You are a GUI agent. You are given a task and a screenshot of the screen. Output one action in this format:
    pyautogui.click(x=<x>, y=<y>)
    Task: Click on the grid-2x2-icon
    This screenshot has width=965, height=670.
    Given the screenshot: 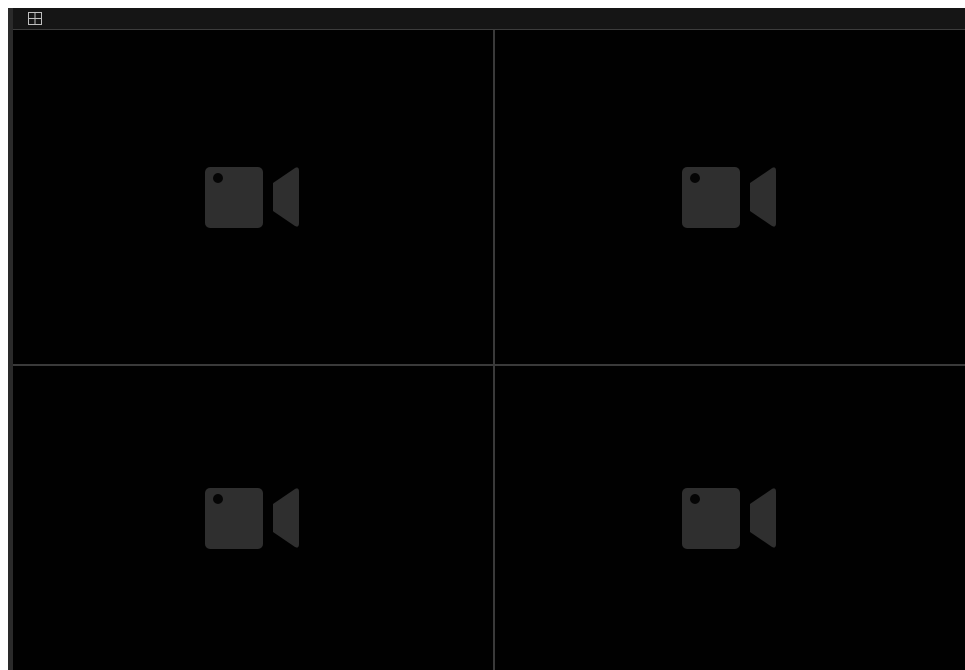 What is the action you would take?
    pyautogui.click(x=35, y=18)
    